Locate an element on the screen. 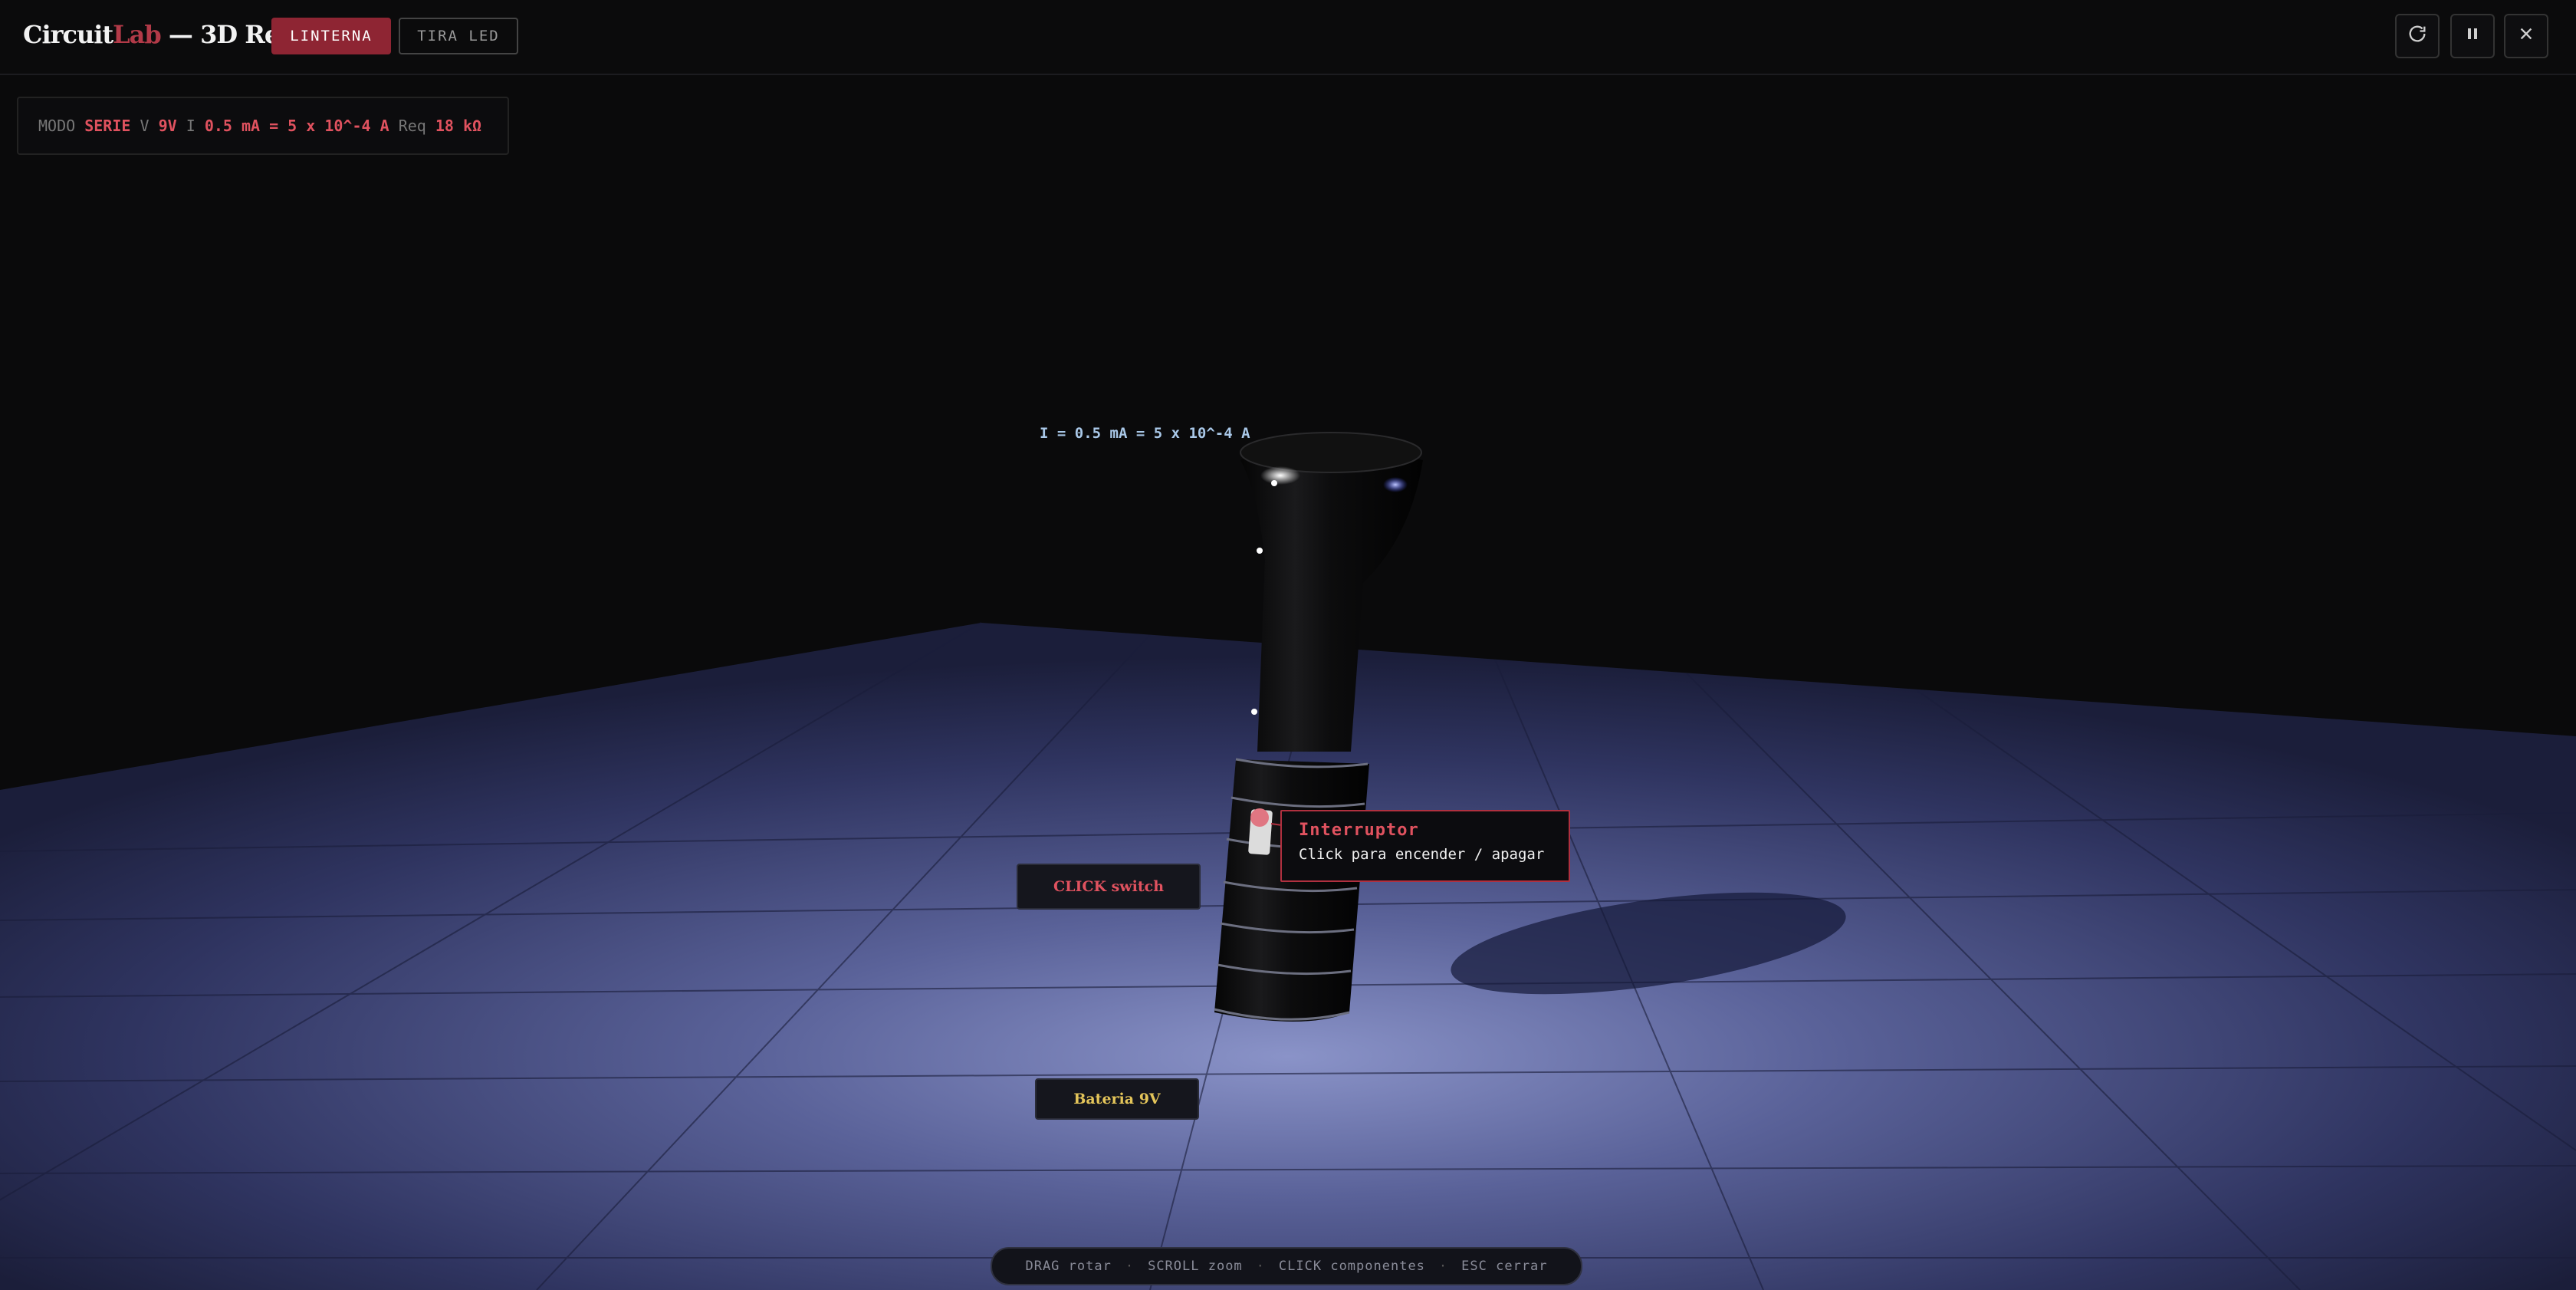 The width and height of the screenshot is (2576, 1290). top-bar: CircuitLab — 3D Real LINTERNA TIRA LED is located at coordinates (1288, 37).